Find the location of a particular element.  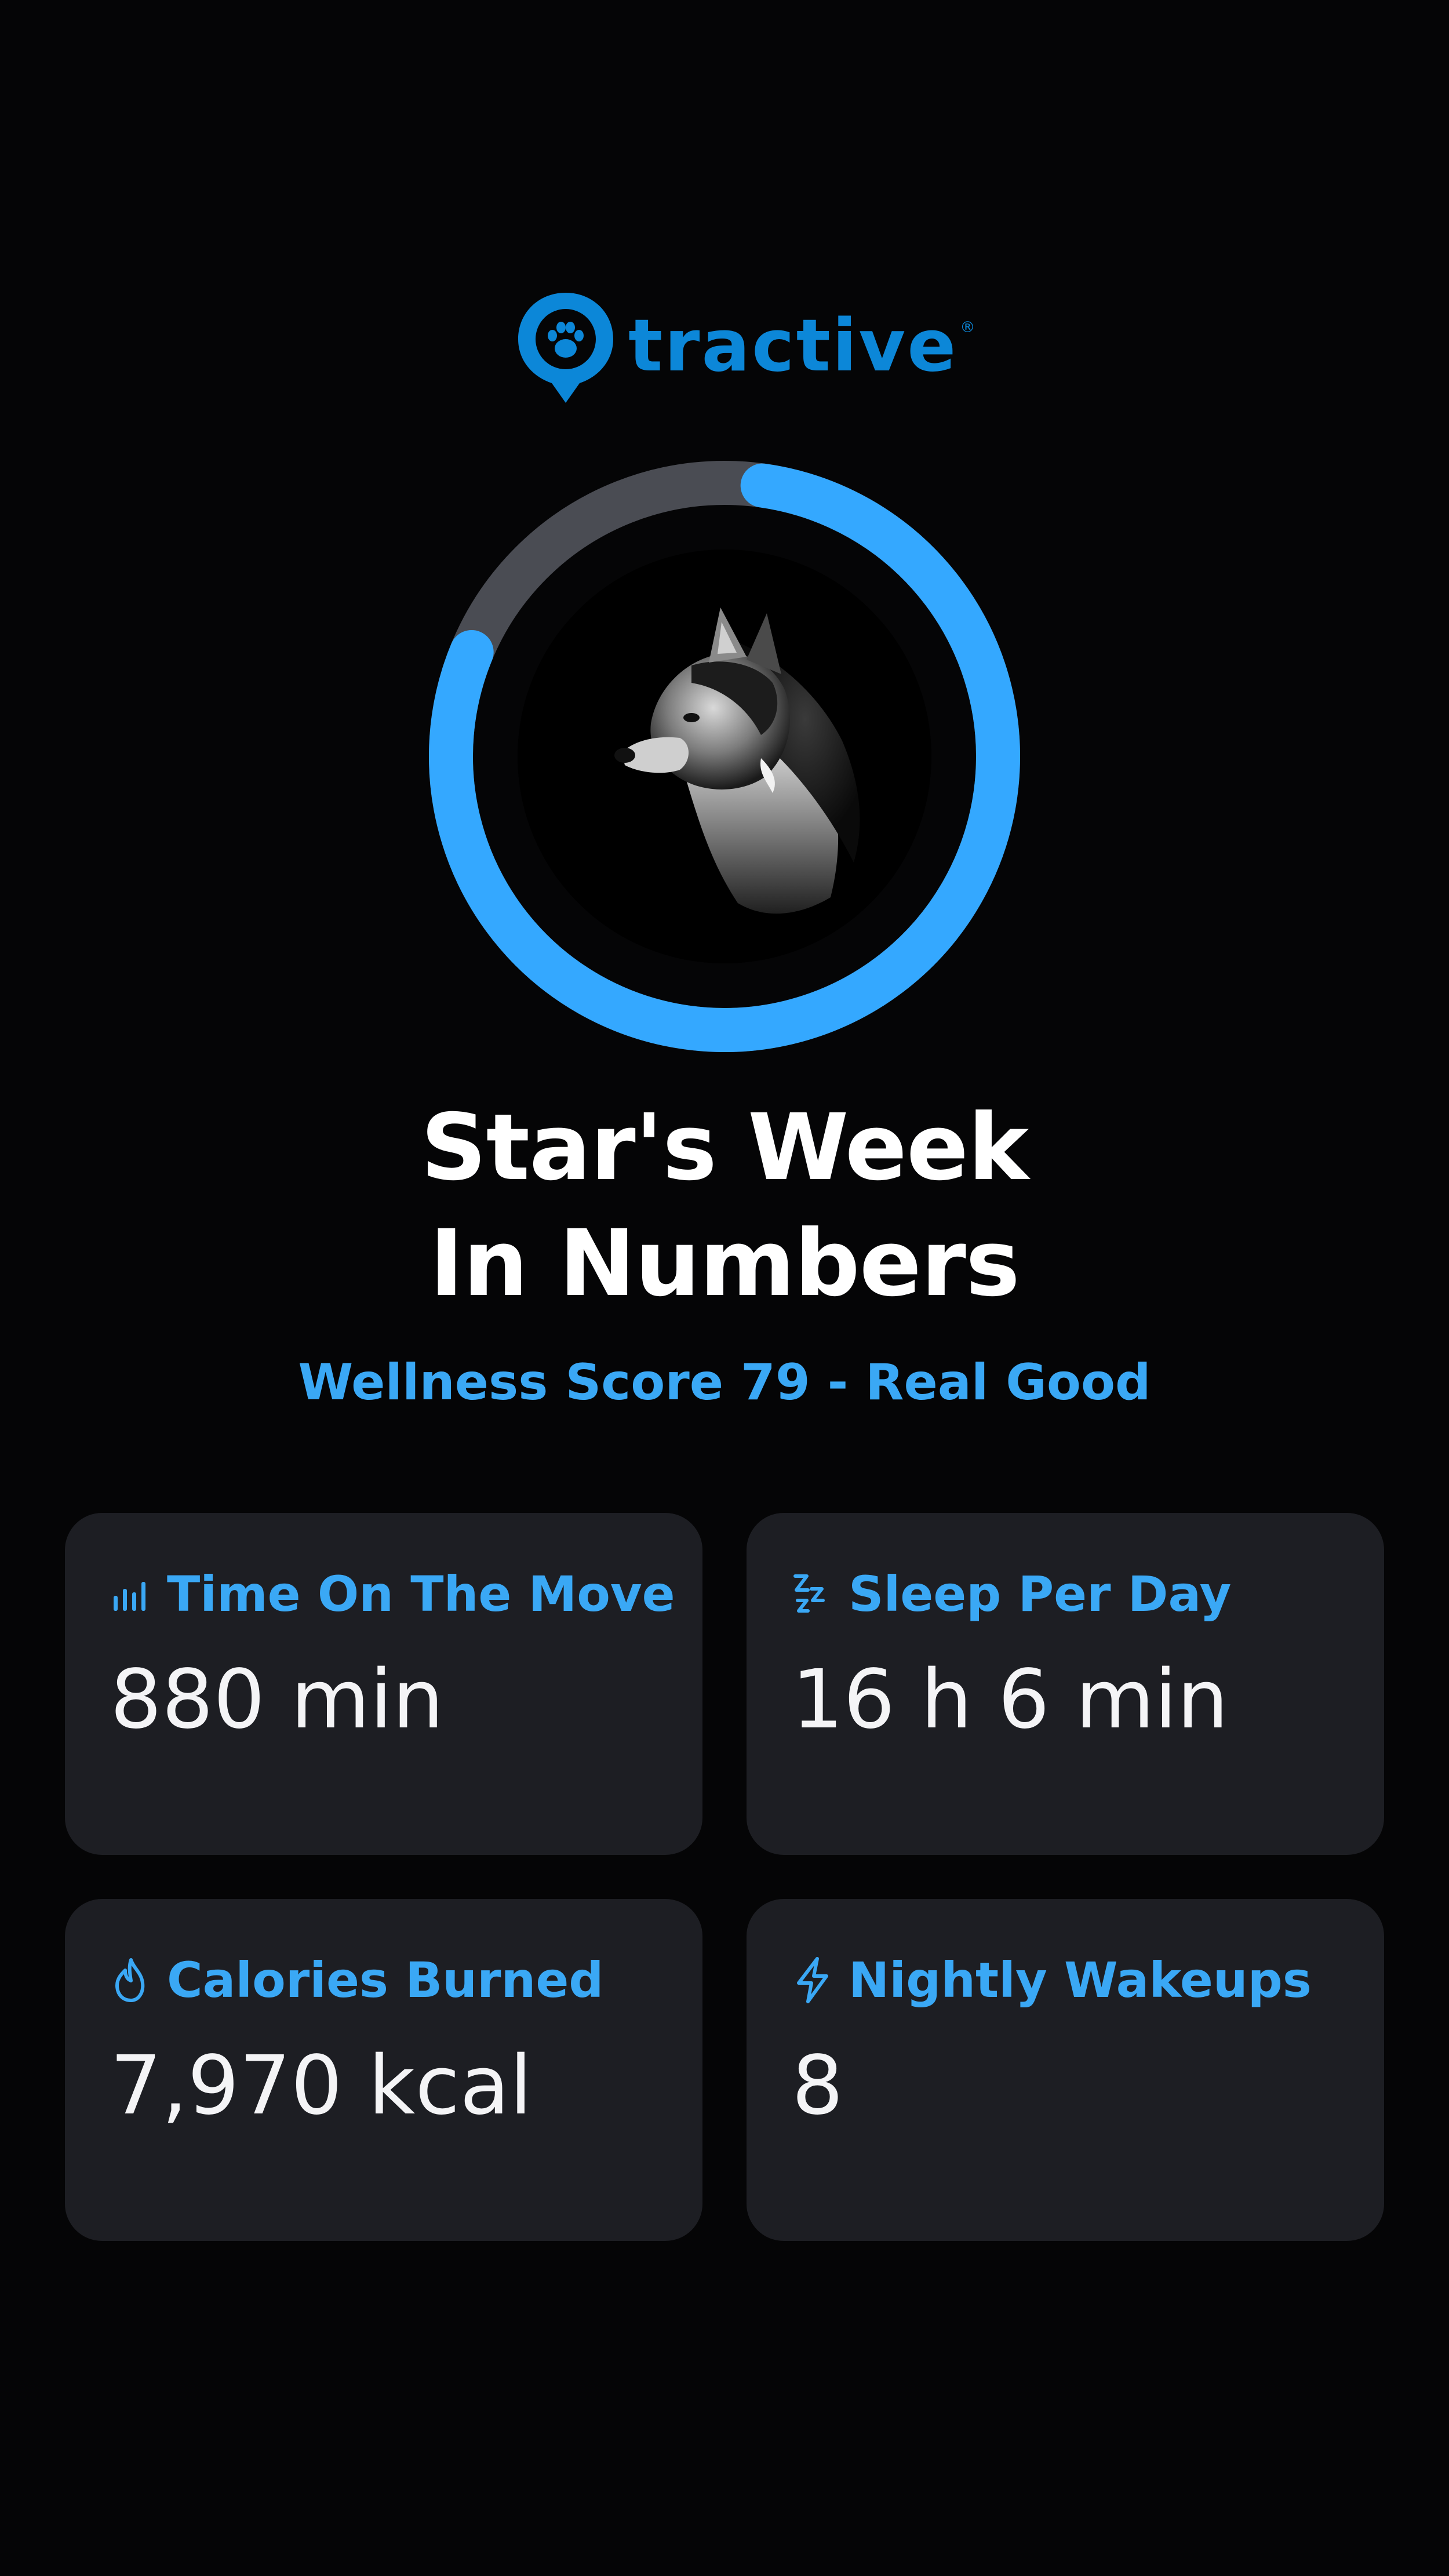

stat-card-sleep-per-day: Sleep Per Day 16 h 6 min is located at coordinates (1065, 1684).